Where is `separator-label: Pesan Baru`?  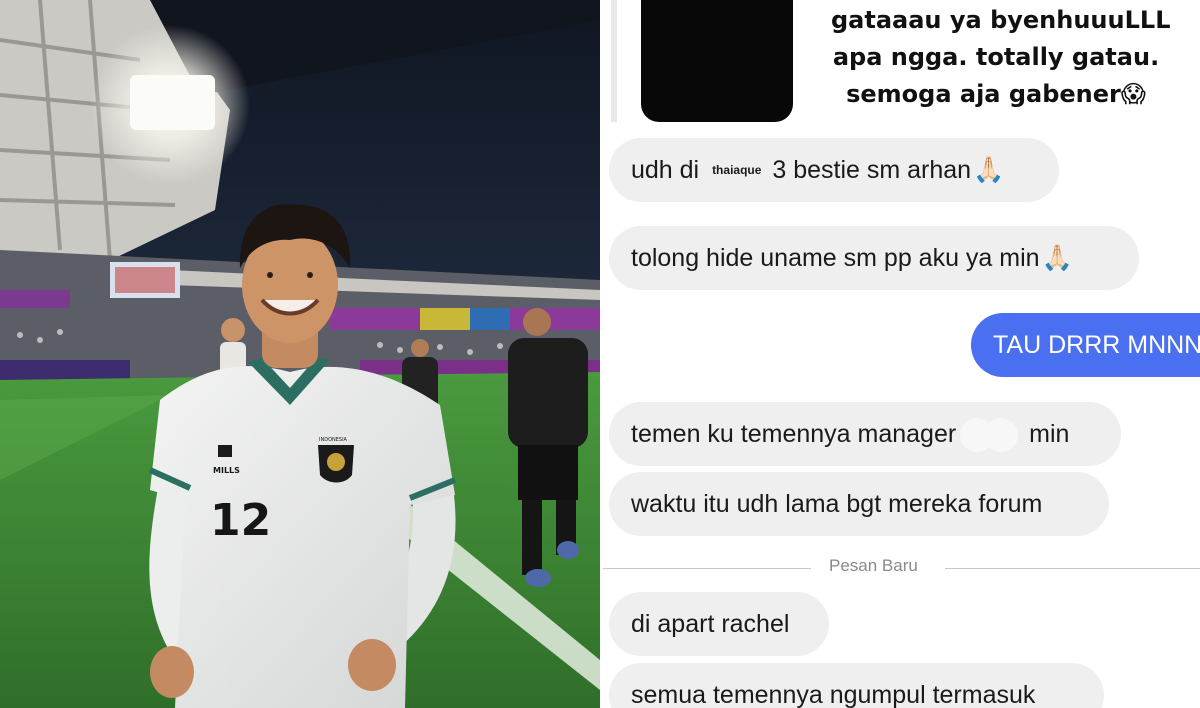
separator-label: Pesan Baru is located at coordinates (873, 565).